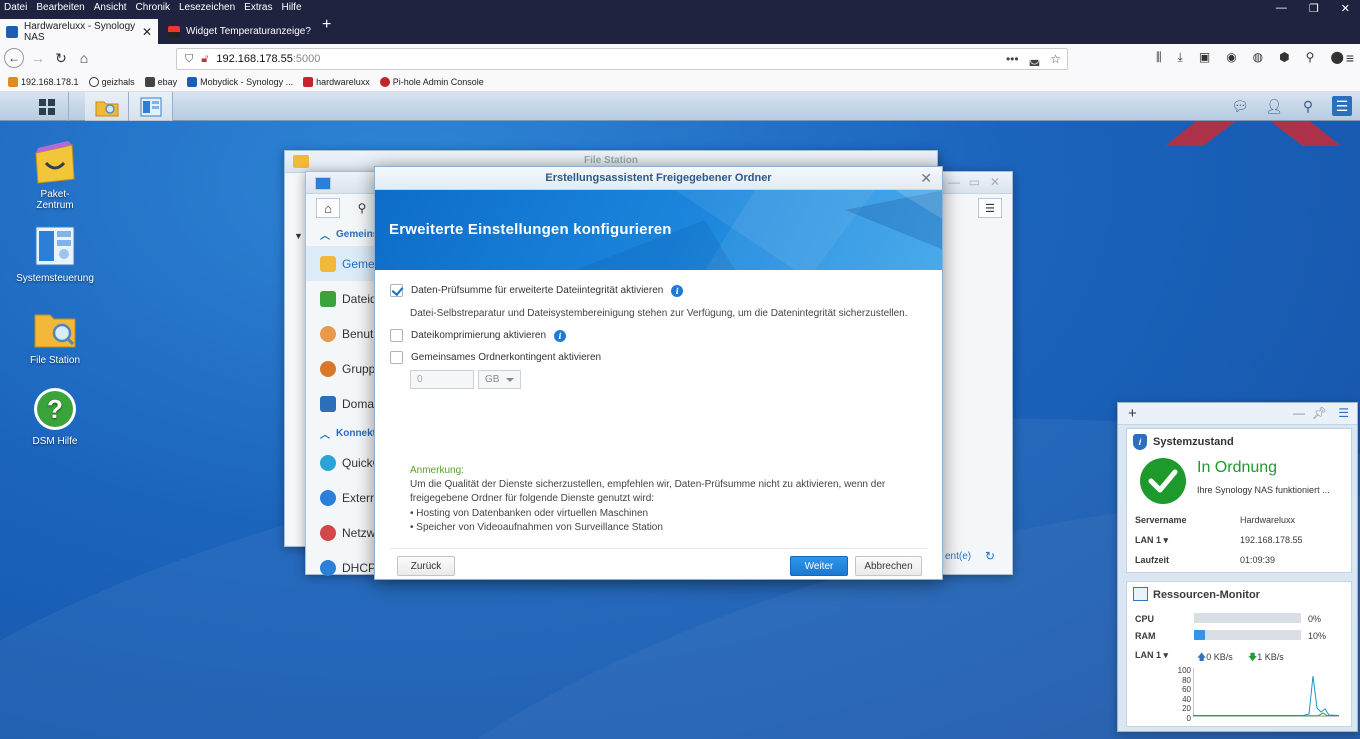  Describe the element at coordinates (258, 8) in the screenshot. I see `menu-extras: Extras` at that location.